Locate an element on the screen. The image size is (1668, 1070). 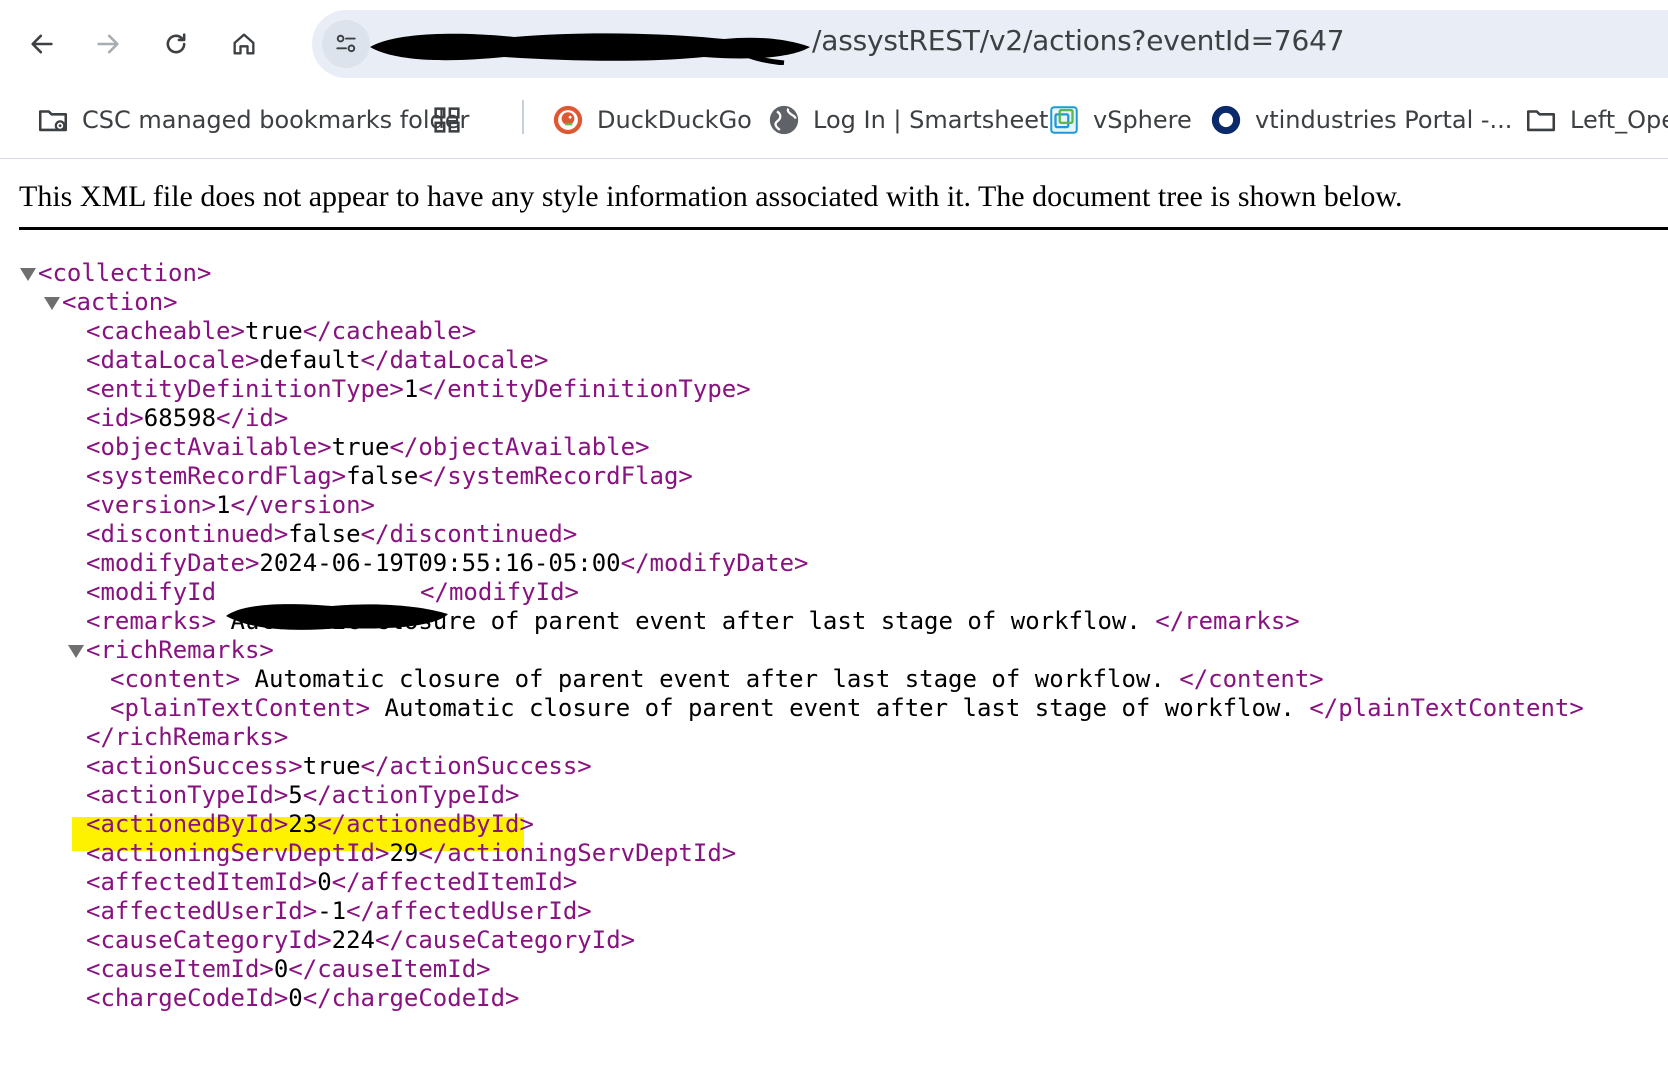
xml-open-tag: <actioningServDeptId> is located at coordinates (238, 853).